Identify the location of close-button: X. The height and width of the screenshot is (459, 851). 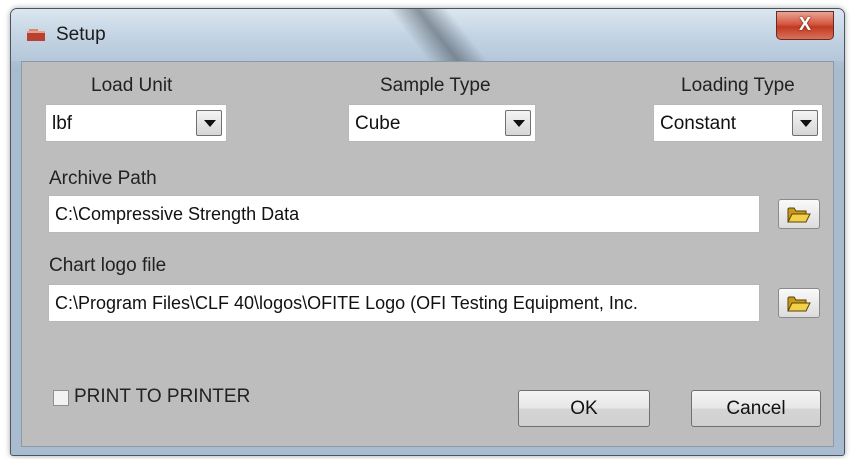
(805, 25).